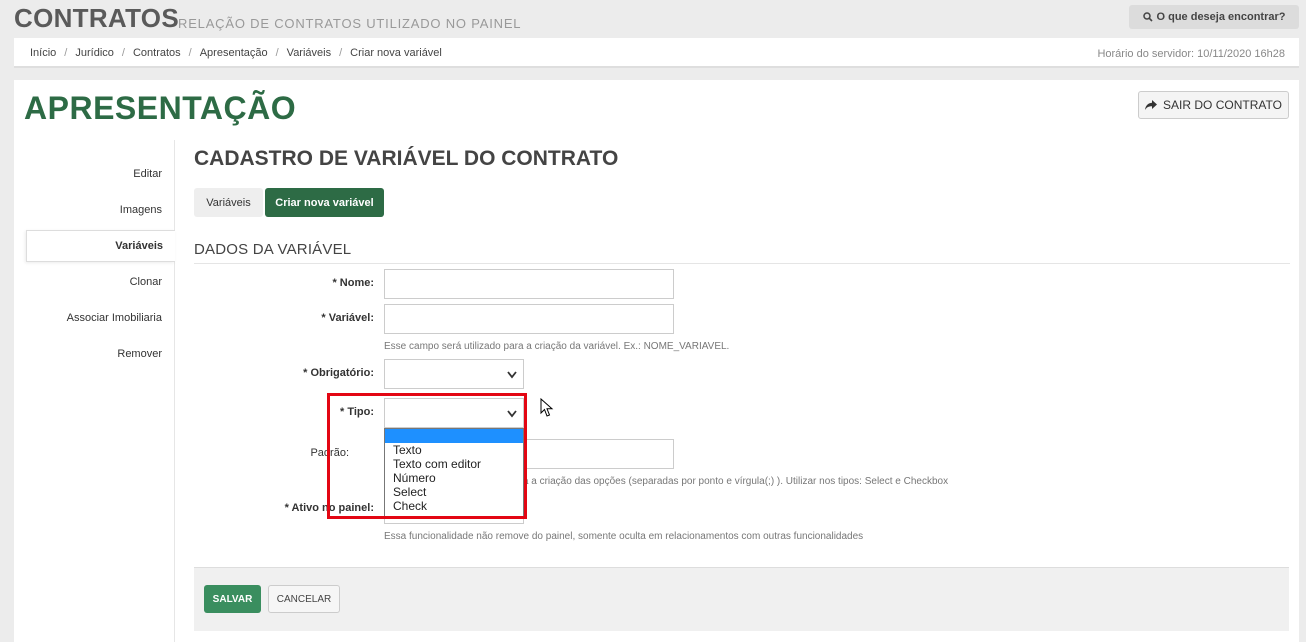 This screenshot has height=642, width=1306. What do you see at coordinates (396, 53) in the screenshot?
I see `breadcrumb-item-current: Criar nova variável` at bounding box center [396, 53].